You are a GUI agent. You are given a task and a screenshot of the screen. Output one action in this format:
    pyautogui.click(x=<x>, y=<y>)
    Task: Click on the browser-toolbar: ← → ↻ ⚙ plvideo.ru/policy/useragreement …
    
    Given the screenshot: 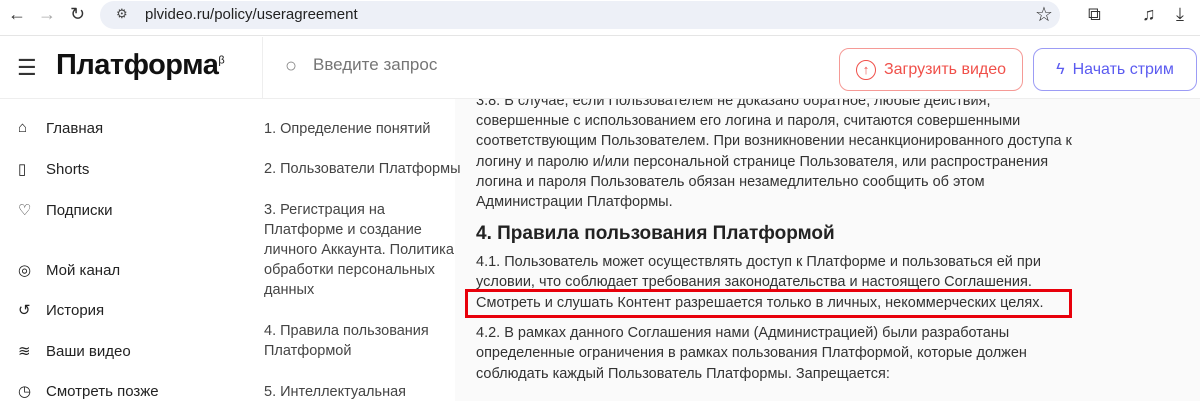 What is the action you would take?
    pyautogui.click(x=600, y=18)
    